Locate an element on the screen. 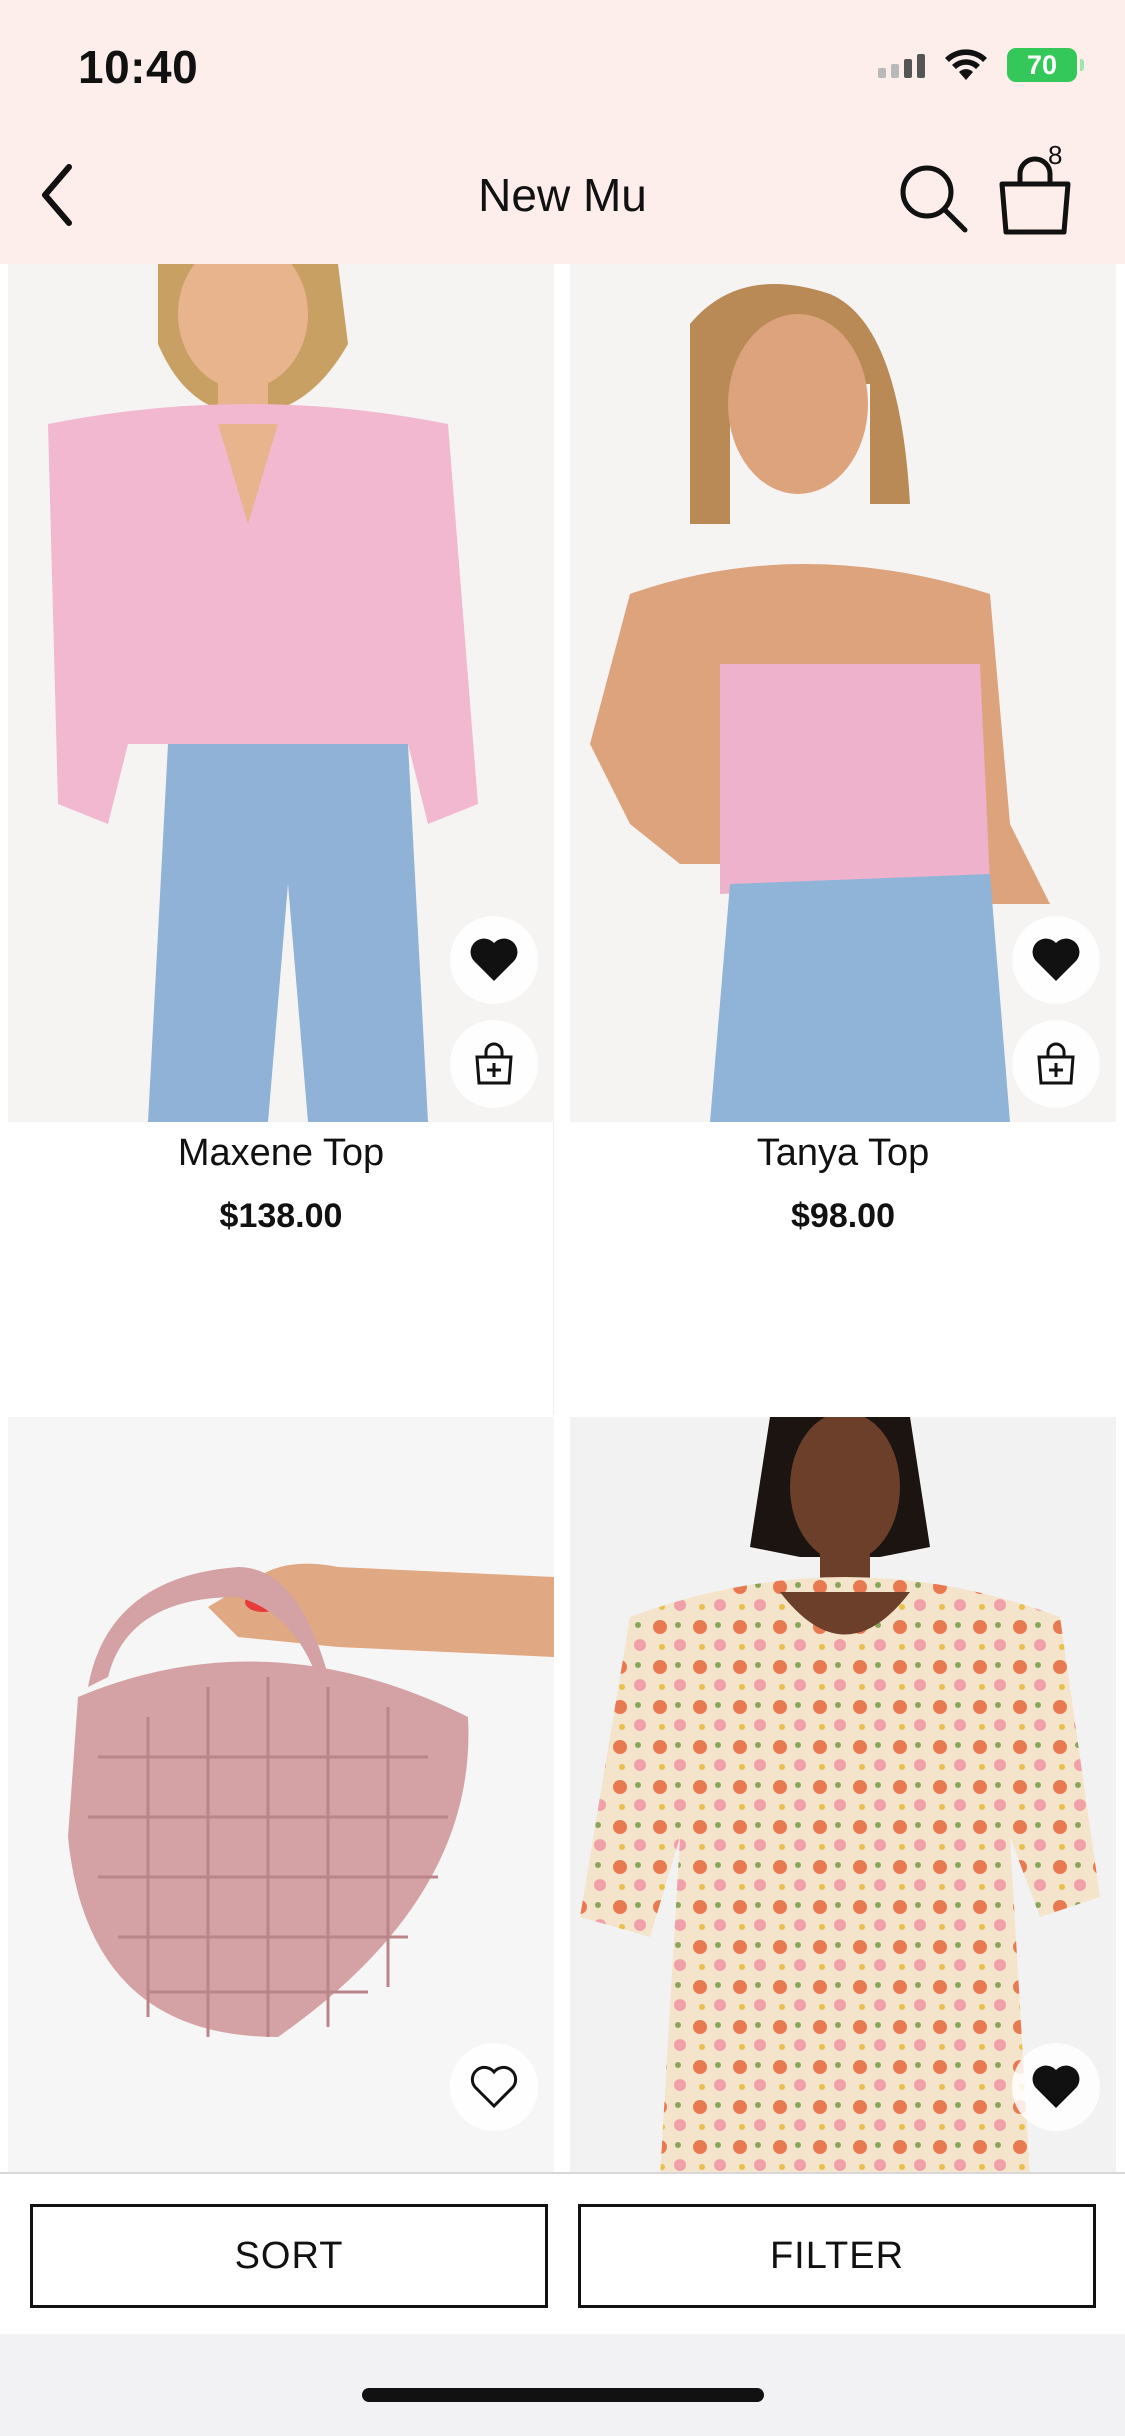 This screenshot has height=2436, width=1125. filter-button: FILTER is located at coordinates (837, 2256).